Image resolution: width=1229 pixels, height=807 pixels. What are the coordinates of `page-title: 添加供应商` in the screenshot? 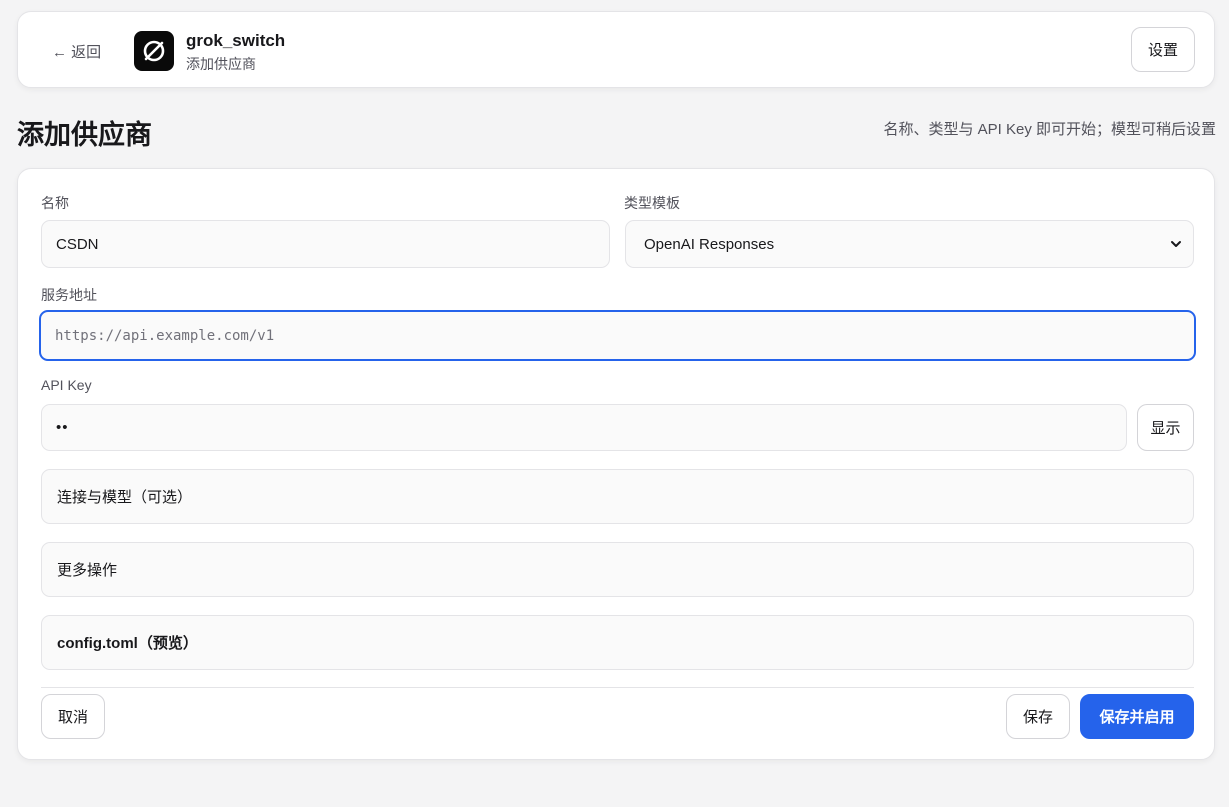 It's located at (84, 135).